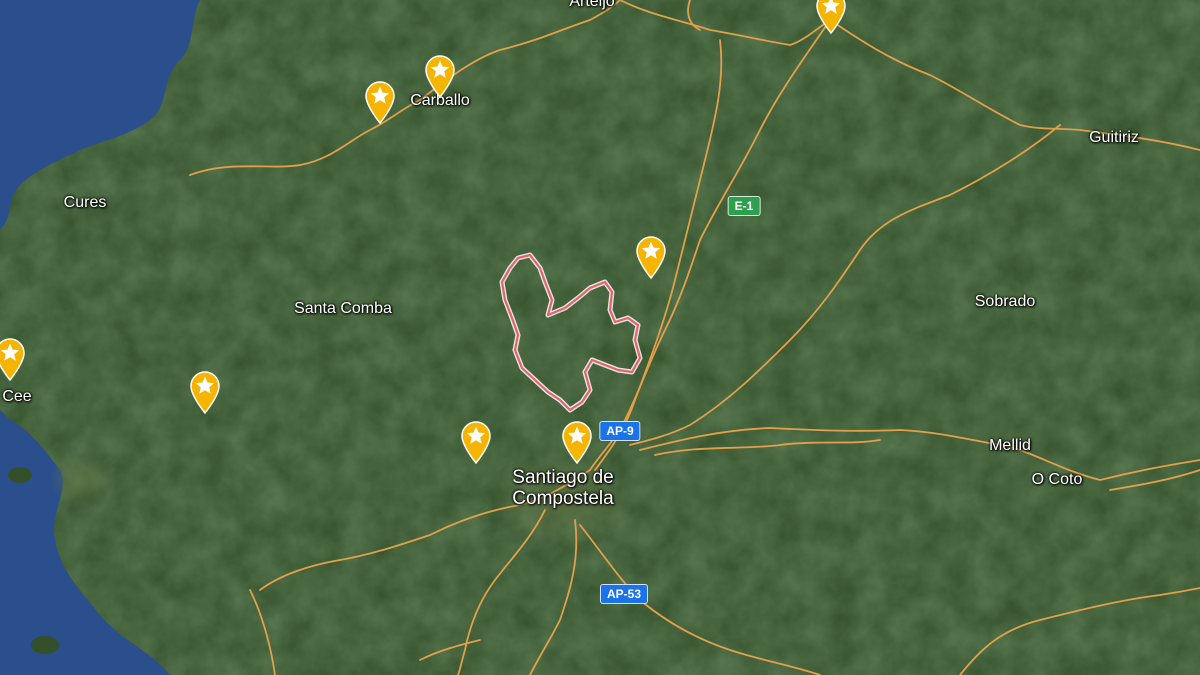 The image size is (1200, 675). I want to click on coastal-area, so click(80, 480).